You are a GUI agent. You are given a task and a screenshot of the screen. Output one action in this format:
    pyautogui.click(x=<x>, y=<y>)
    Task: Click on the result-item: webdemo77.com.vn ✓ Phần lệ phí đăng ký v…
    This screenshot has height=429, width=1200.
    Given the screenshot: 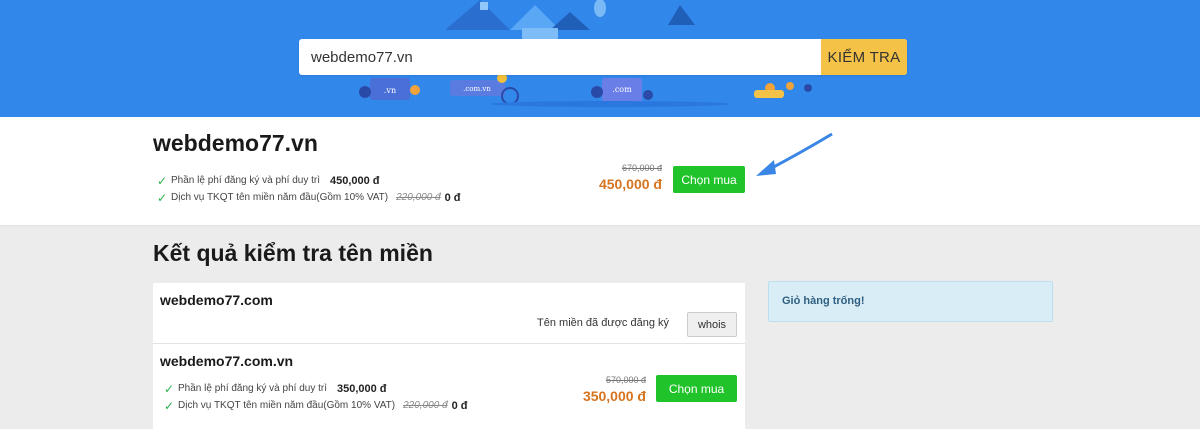 What is the action you would take?
    pyautogui.click(x=449, y=386)
    